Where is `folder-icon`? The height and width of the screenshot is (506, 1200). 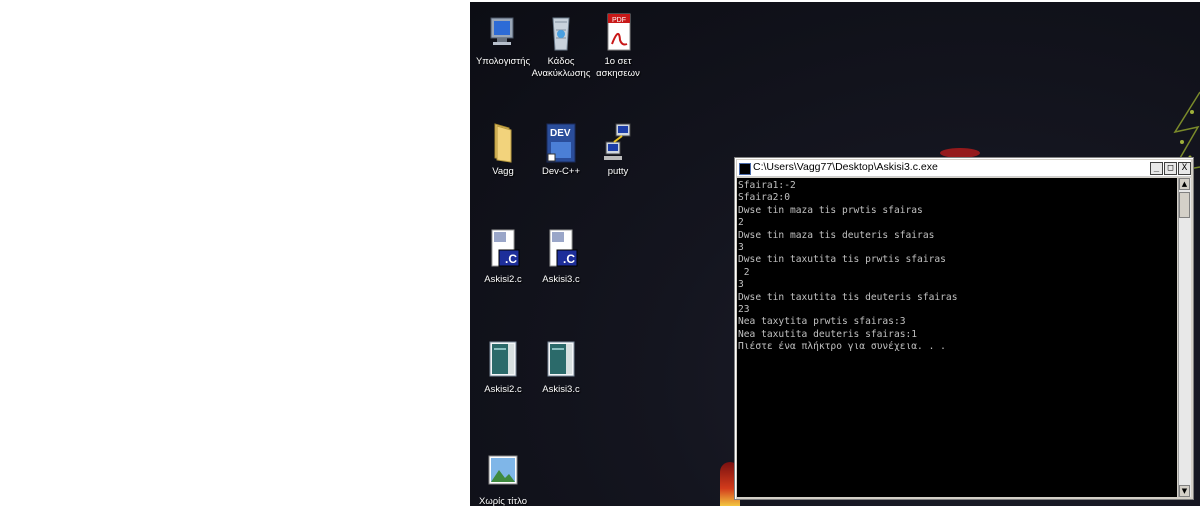 folder-icon is located at coordinates (503, 142).